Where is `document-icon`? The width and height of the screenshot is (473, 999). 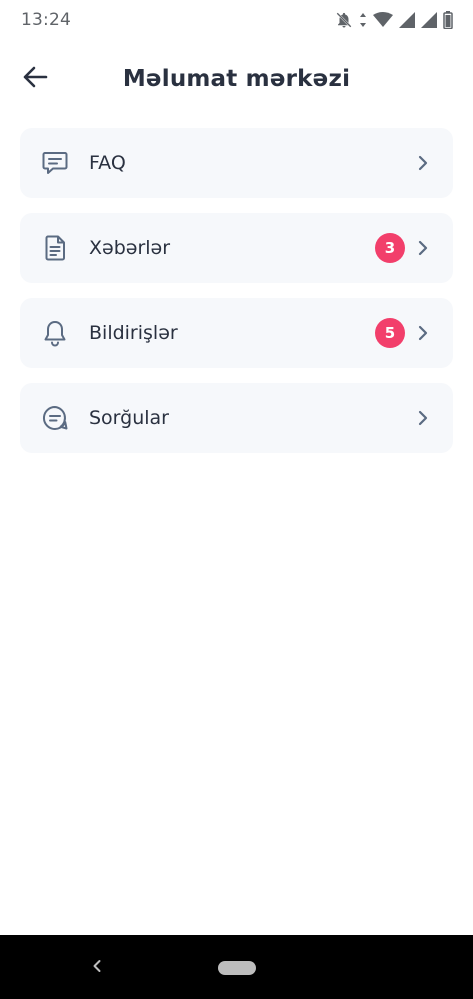
document-icon is located at coordinates (55, 248).